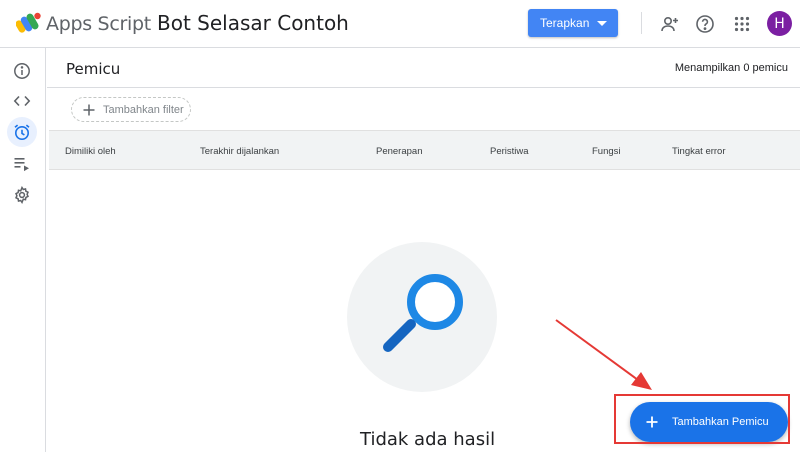 The height and width of the screenshot is (452, 800). I want to click on deploy-button: Terapkan, so click(573, 23).